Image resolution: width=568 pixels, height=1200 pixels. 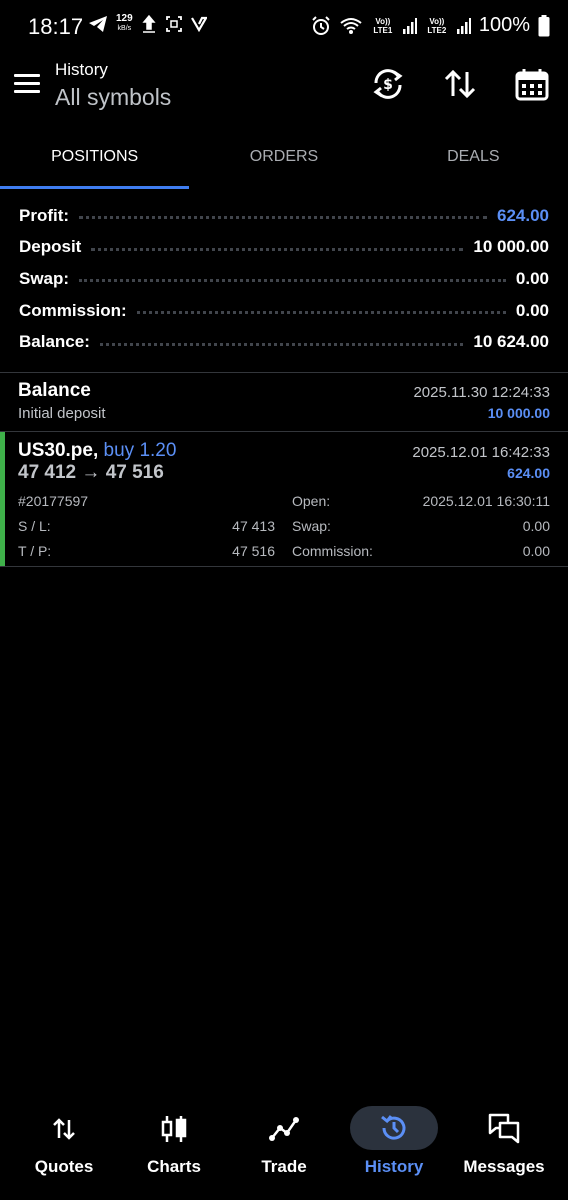 I want to click on nav-charts: Charts, so click(x=174, y=1145).